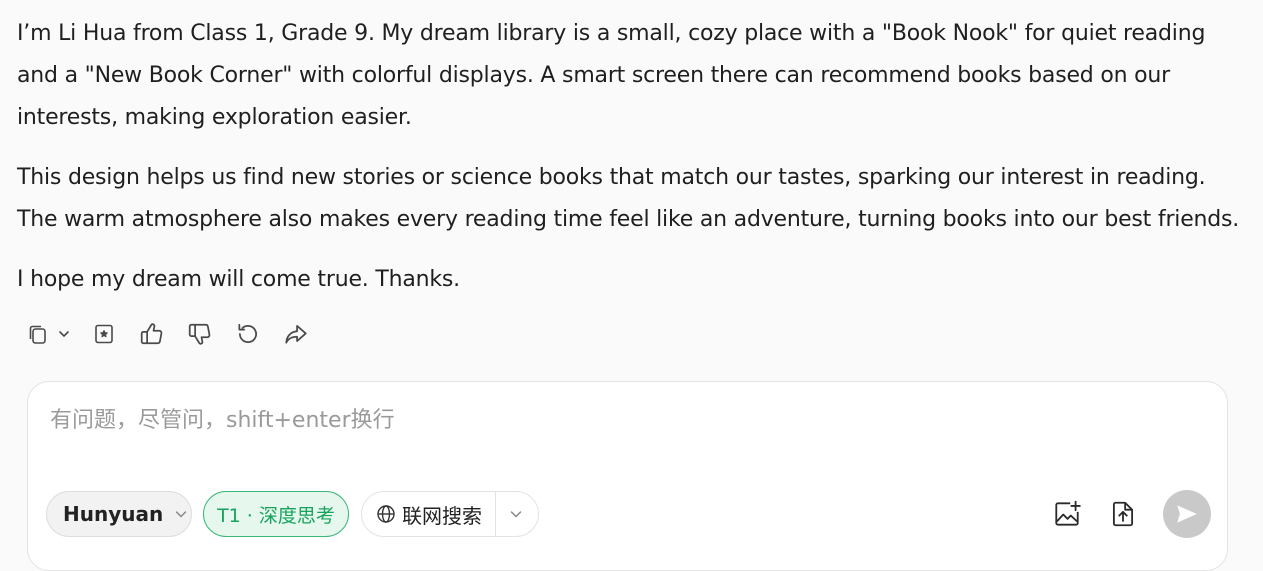  Describe the element at coordinates (175, 334) in the screenshot. I see `message-action-bar` at that location.